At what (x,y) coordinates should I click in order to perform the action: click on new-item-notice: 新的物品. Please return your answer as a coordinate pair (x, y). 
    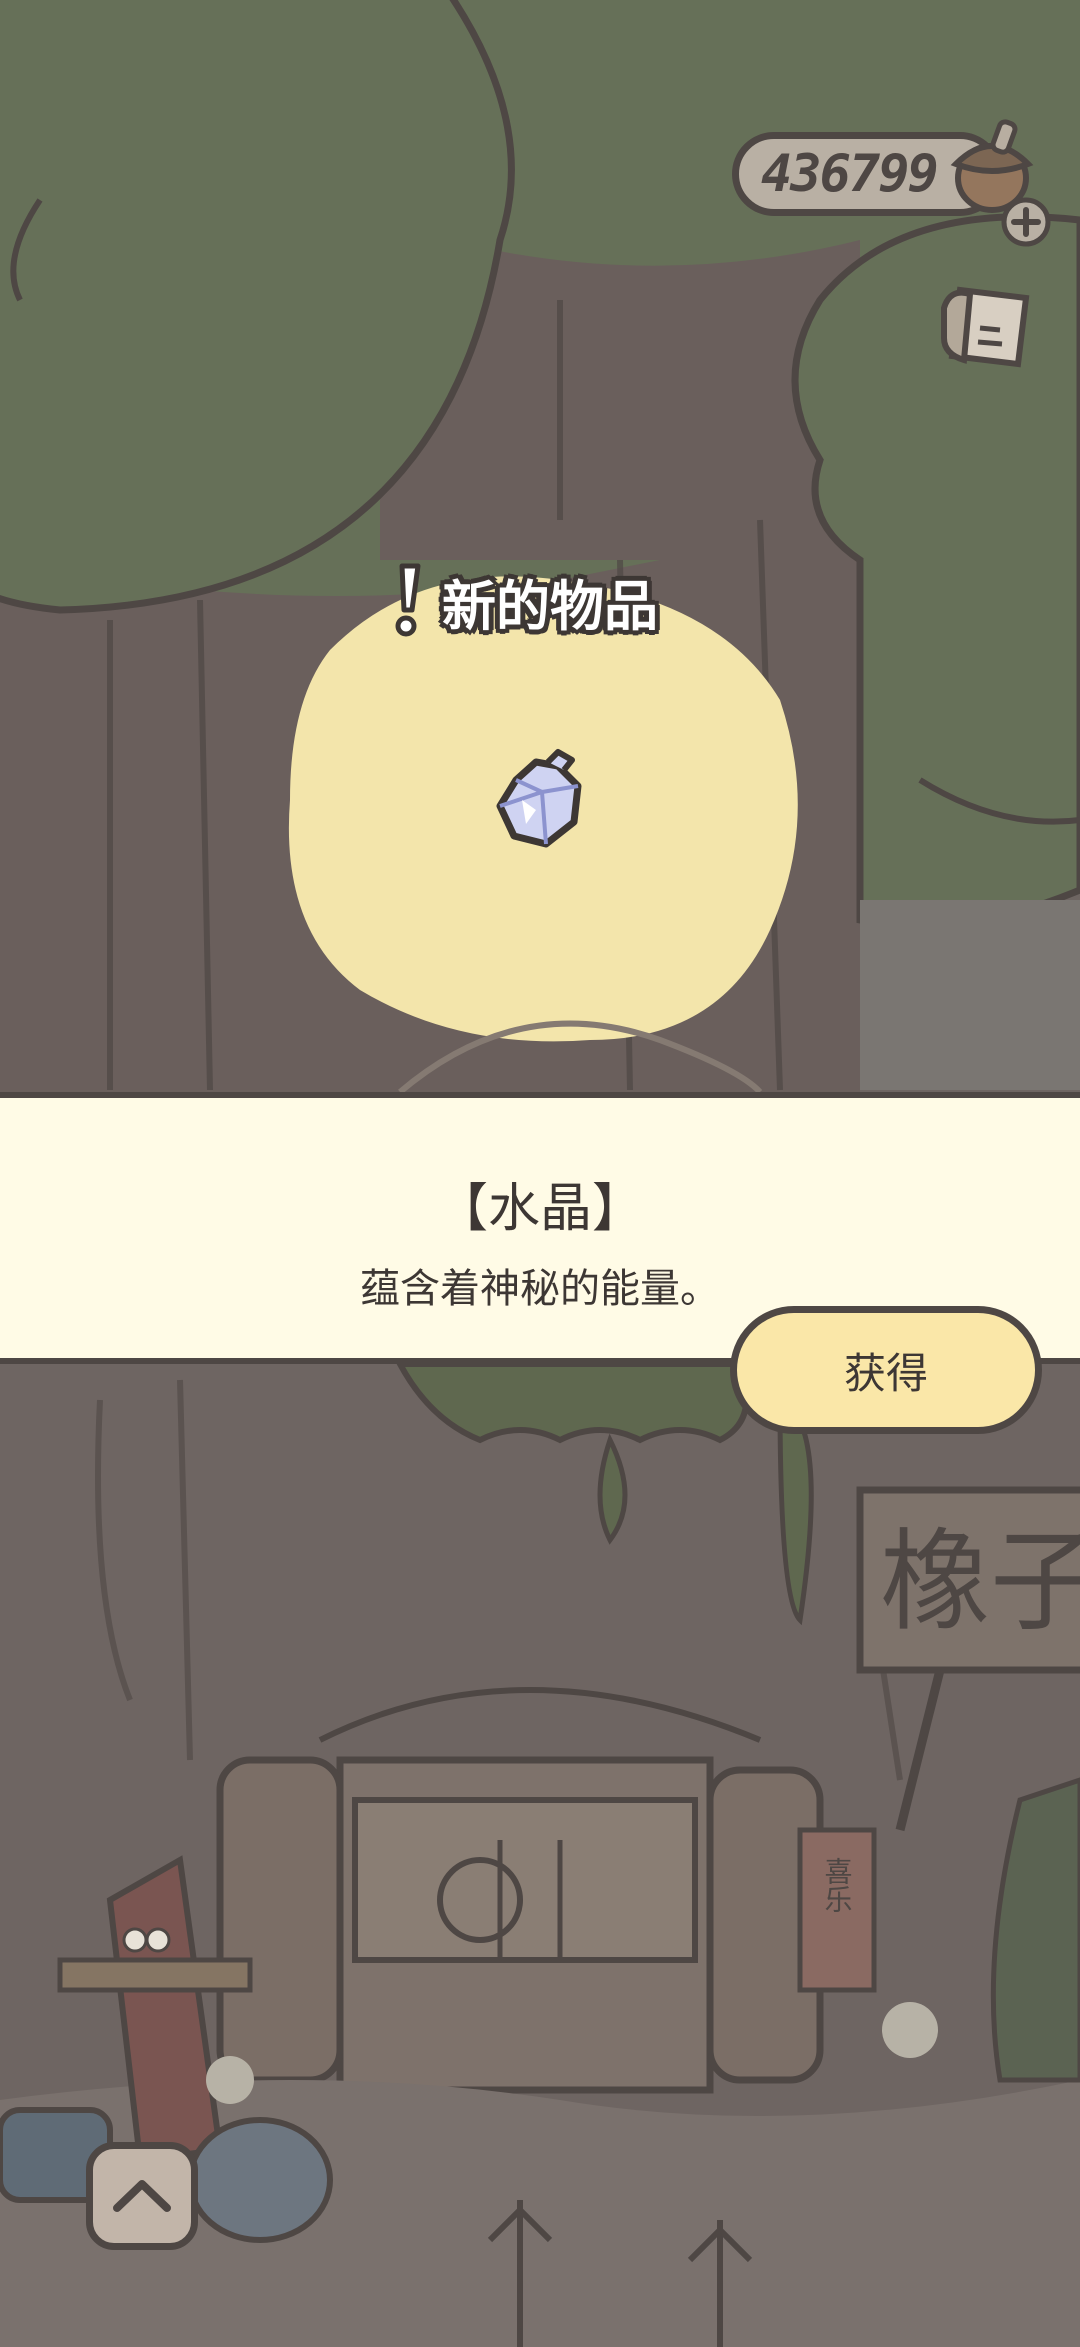
    Looking at the image, I should click on (525, 602).